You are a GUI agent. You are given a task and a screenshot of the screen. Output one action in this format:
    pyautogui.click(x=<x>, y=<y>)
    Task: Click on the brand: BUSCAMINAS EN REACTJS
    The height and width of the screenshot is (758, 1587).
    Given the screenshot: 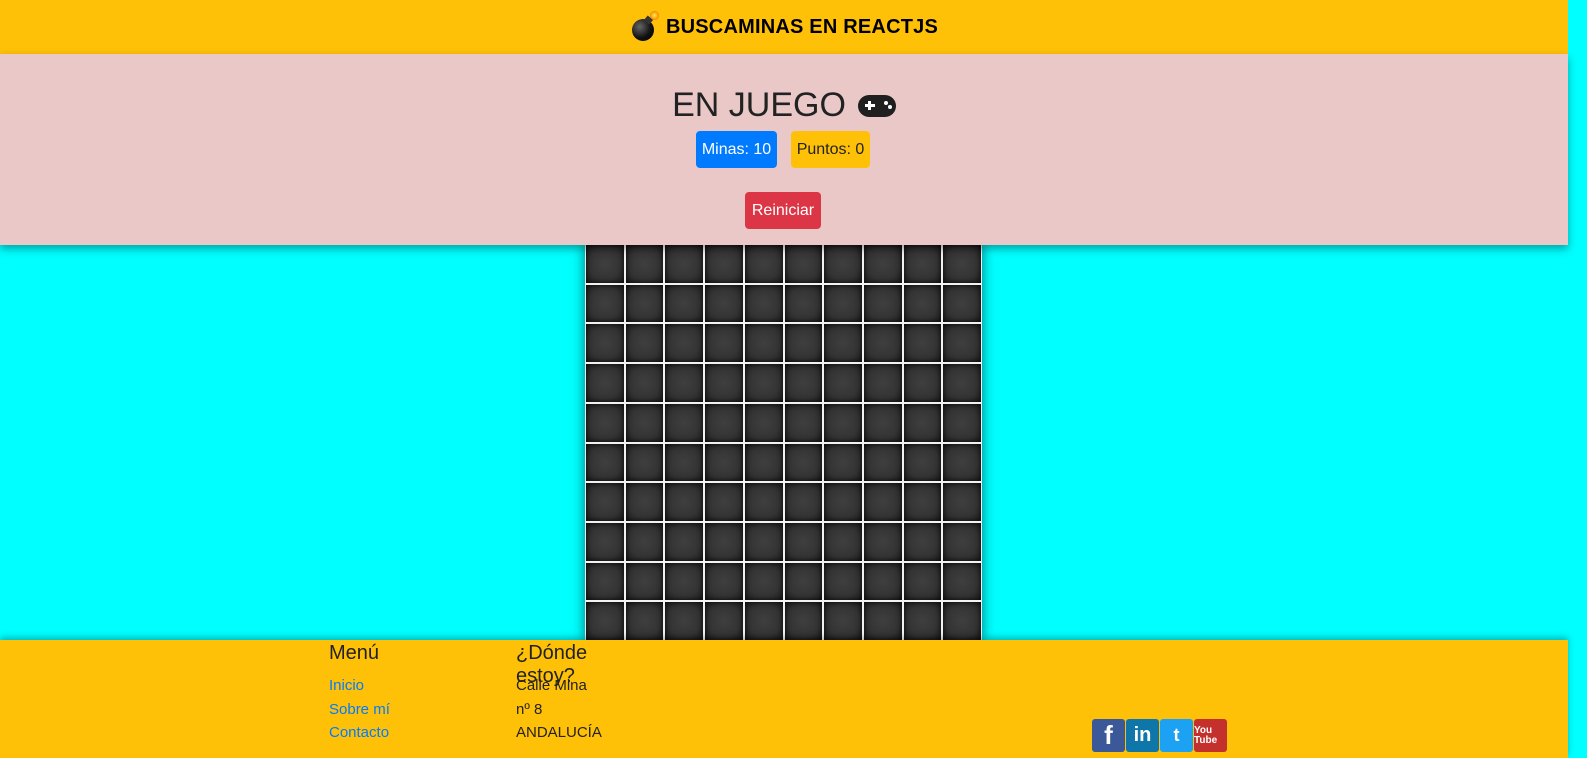 What is the action you would take?
    pyautogui.click(x=784, y=26)
    